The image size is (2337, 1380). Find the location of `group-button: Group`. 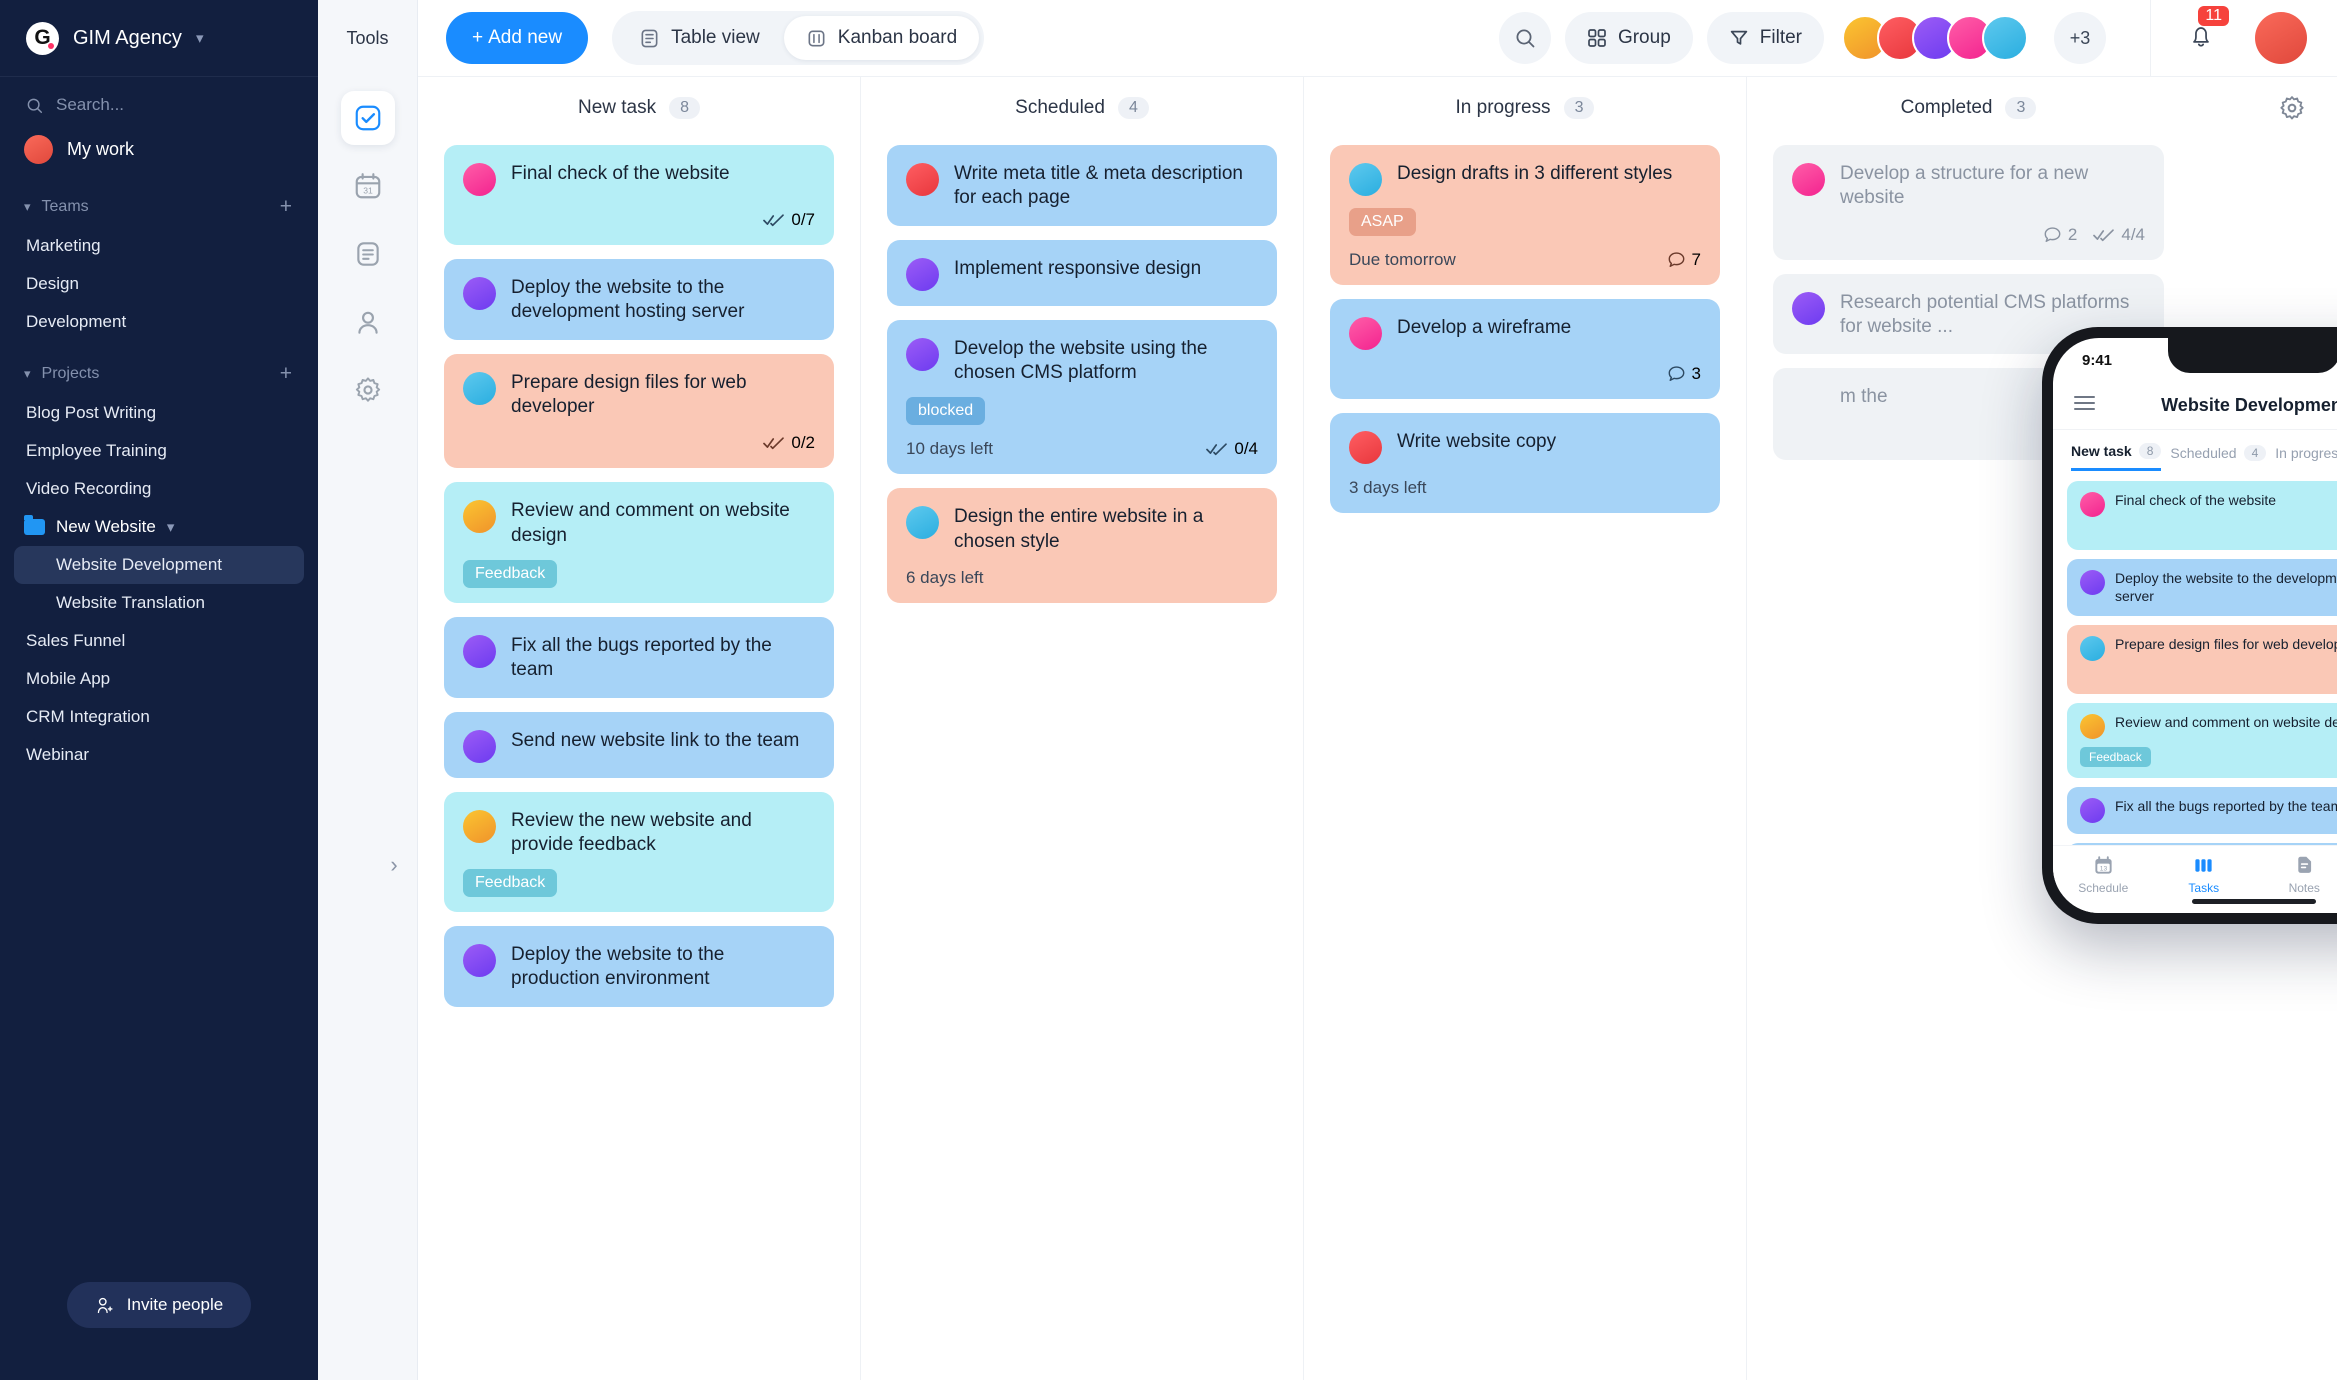

group-button: Group is located at coordinates (1628, 38).